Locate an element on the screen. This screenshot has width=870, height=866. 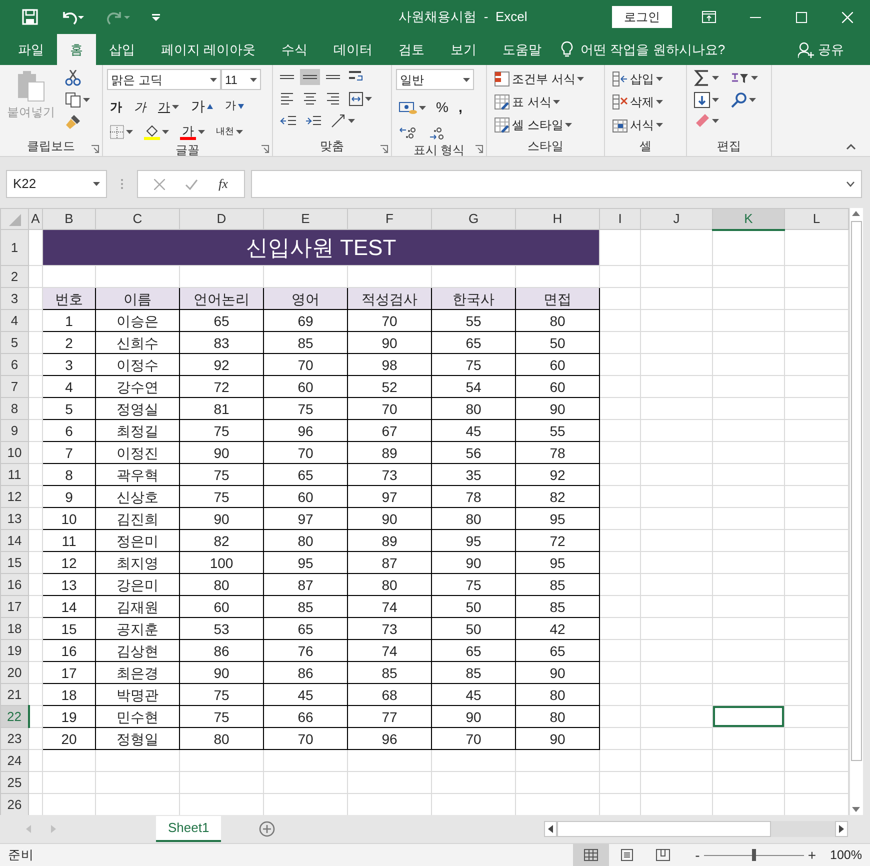
zoom-slider-thumb is located at coordinates (754, 855).